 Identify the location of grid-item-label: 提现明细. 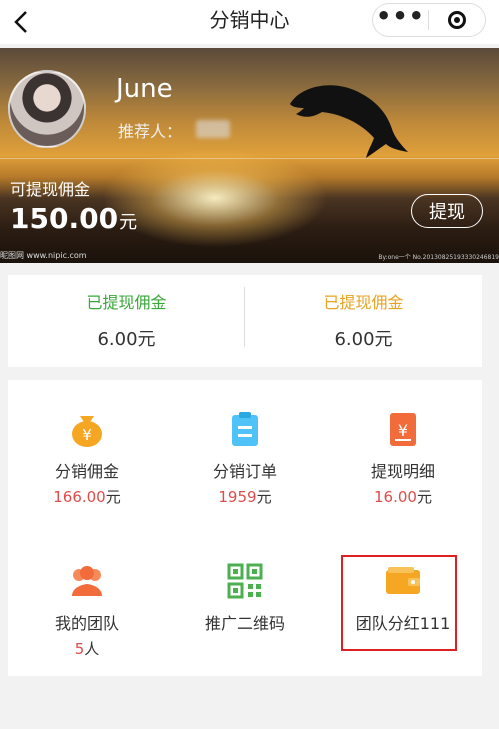
(402, 471).